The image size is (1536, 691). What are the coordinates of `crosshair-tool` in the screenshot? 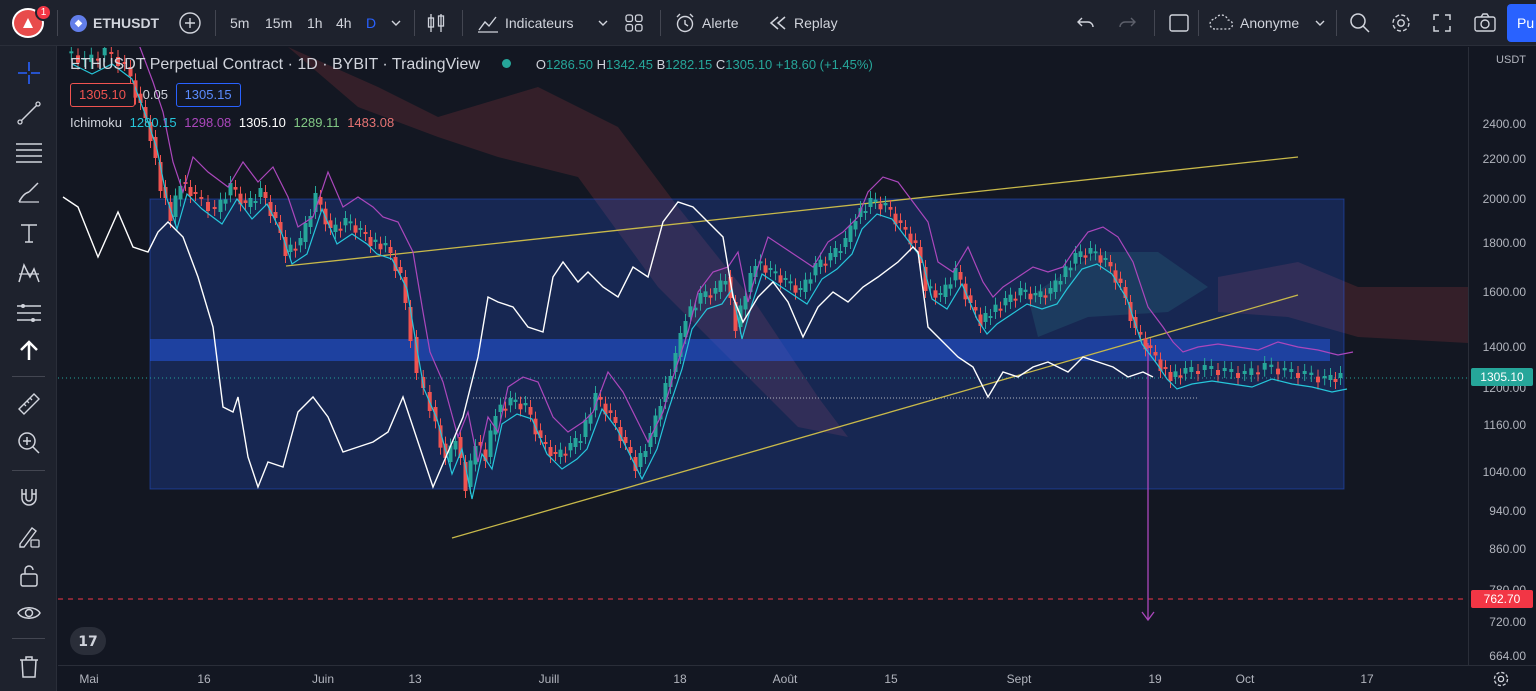 It's located at (29, 73).